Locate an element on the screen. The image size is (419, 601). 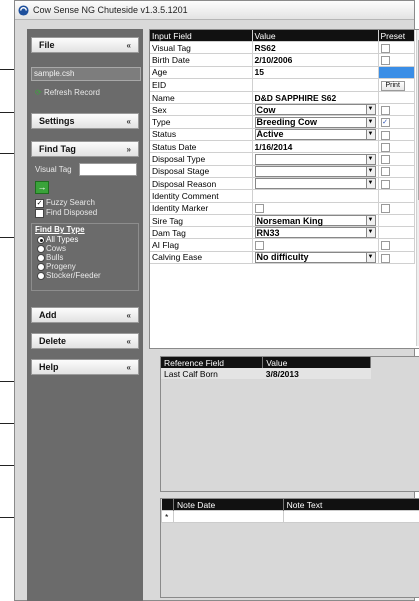
table-row: Identity Marker is located at coordinates (282, 208).